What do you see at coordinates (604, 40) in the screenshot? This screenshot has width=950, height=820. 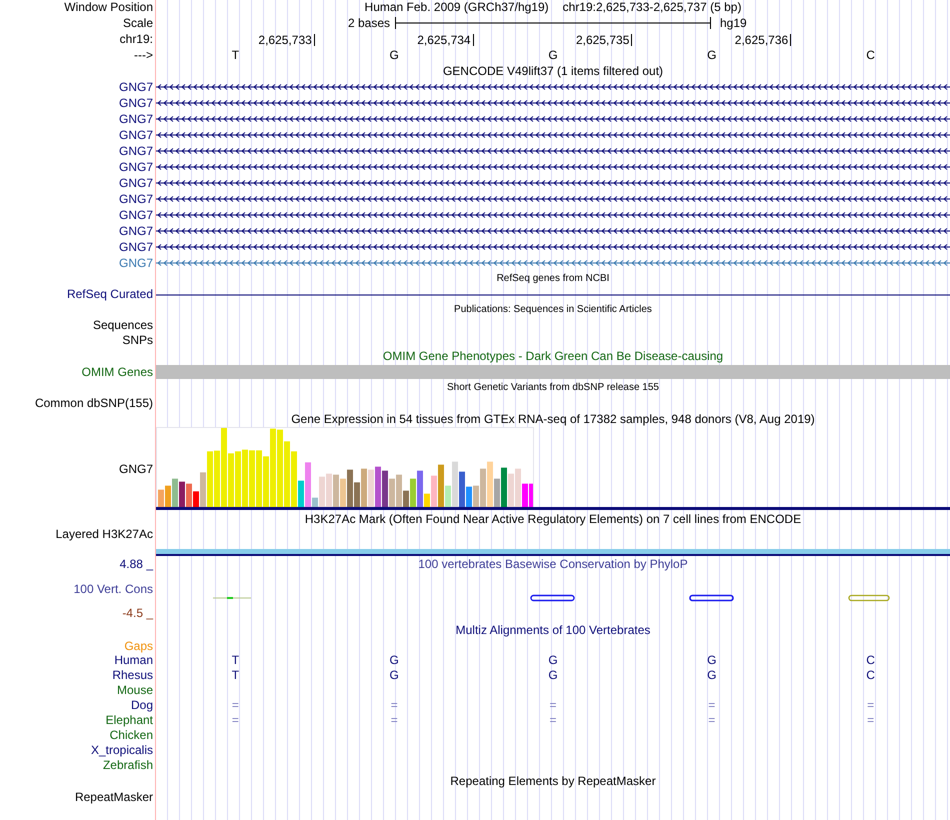 I see `coordinate-label: 2,625,735` at bounding box center [604, 40].